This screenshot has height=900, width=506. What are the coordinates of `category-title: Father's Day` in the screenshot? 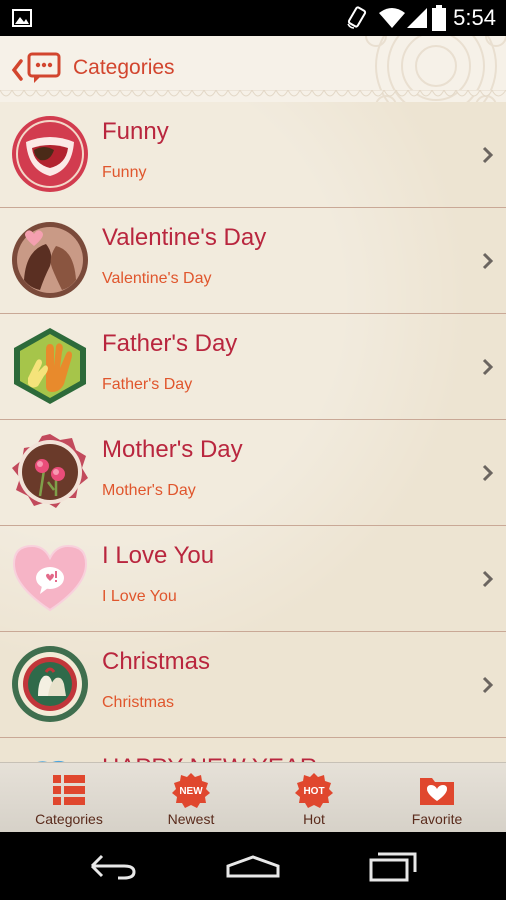 It's located at (170, 343).